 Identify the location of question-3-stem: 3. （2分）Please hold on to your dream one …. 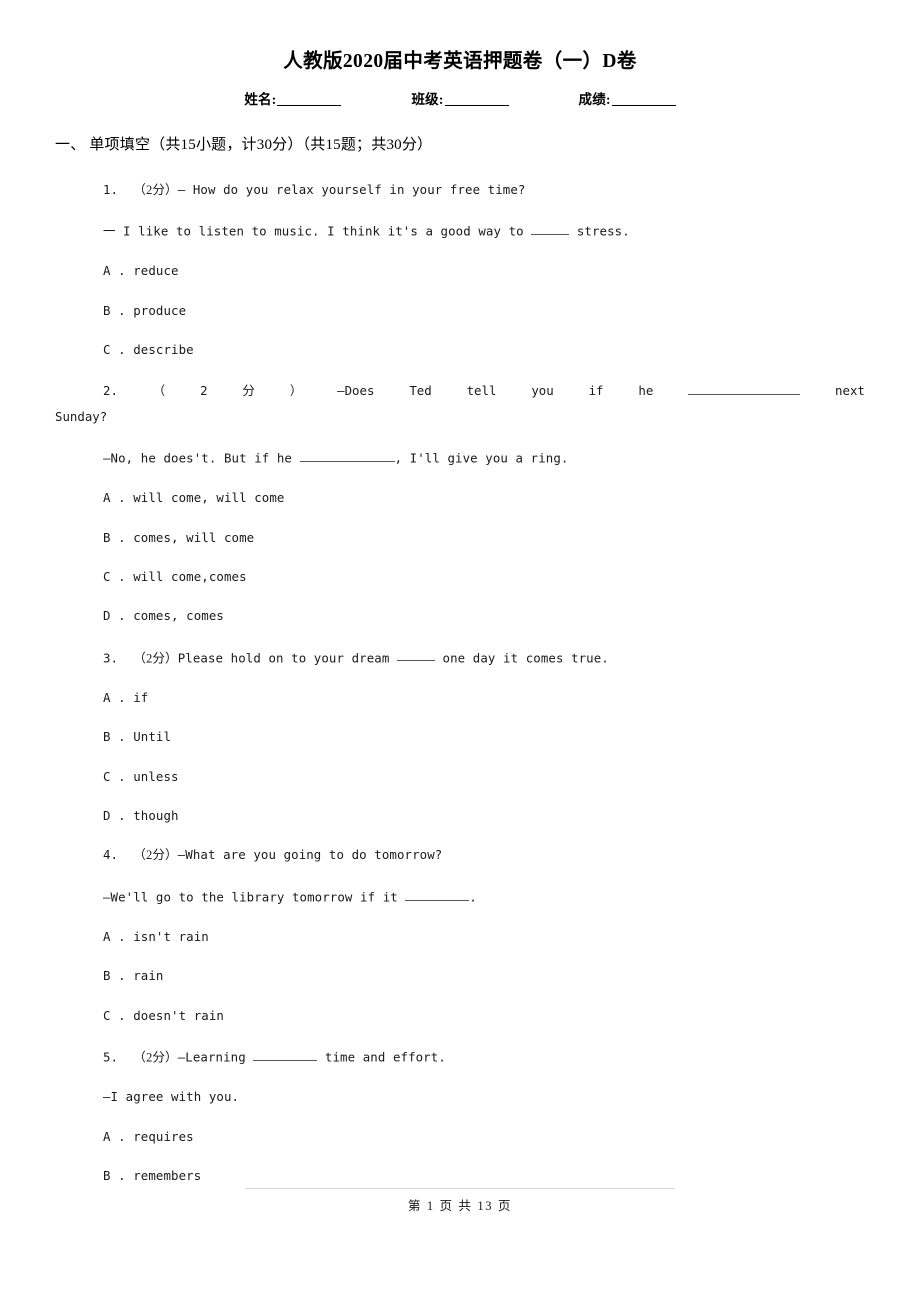
(460, 657).